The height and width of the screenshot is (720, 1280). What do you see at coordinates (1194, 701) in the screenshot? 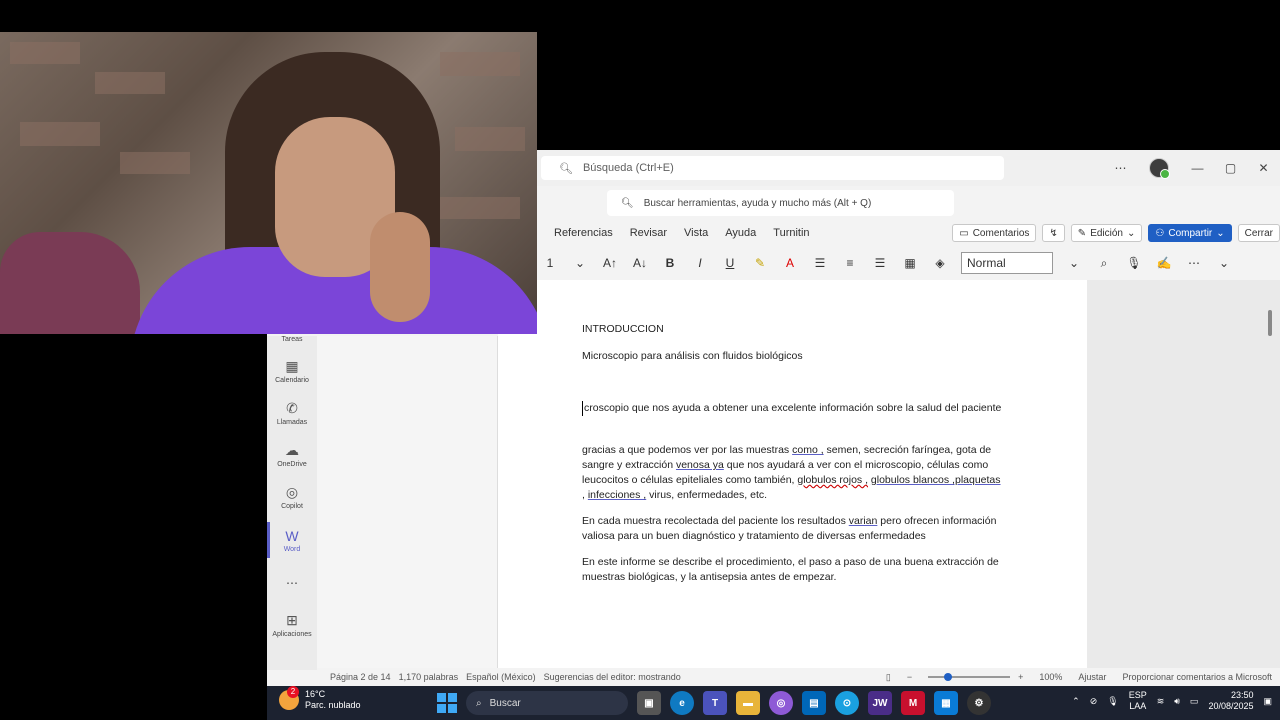
I see `battery-icon: ▭` at bounding box center [1194, 701].